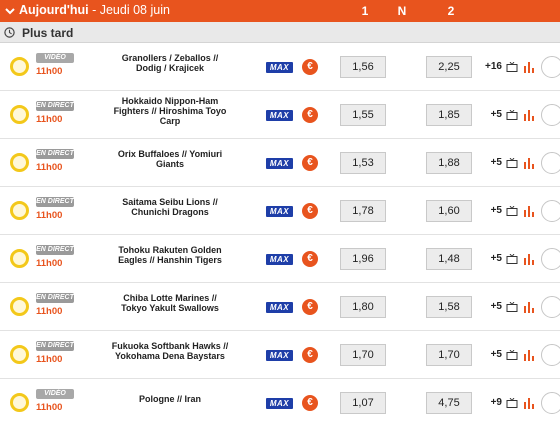  What do you see at coordinates (449, 307) in the screenshot?
I see `odd-button-2: 1,58` at bounding box center [449, 307].